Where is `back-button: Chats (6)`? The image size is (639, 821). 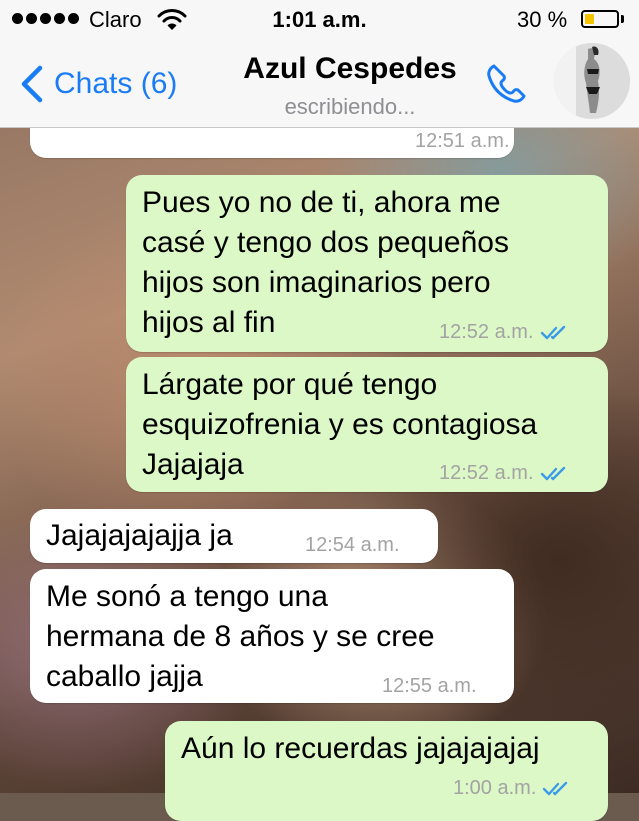 back-button: Chats (6) is located at coordinates (95, 84).